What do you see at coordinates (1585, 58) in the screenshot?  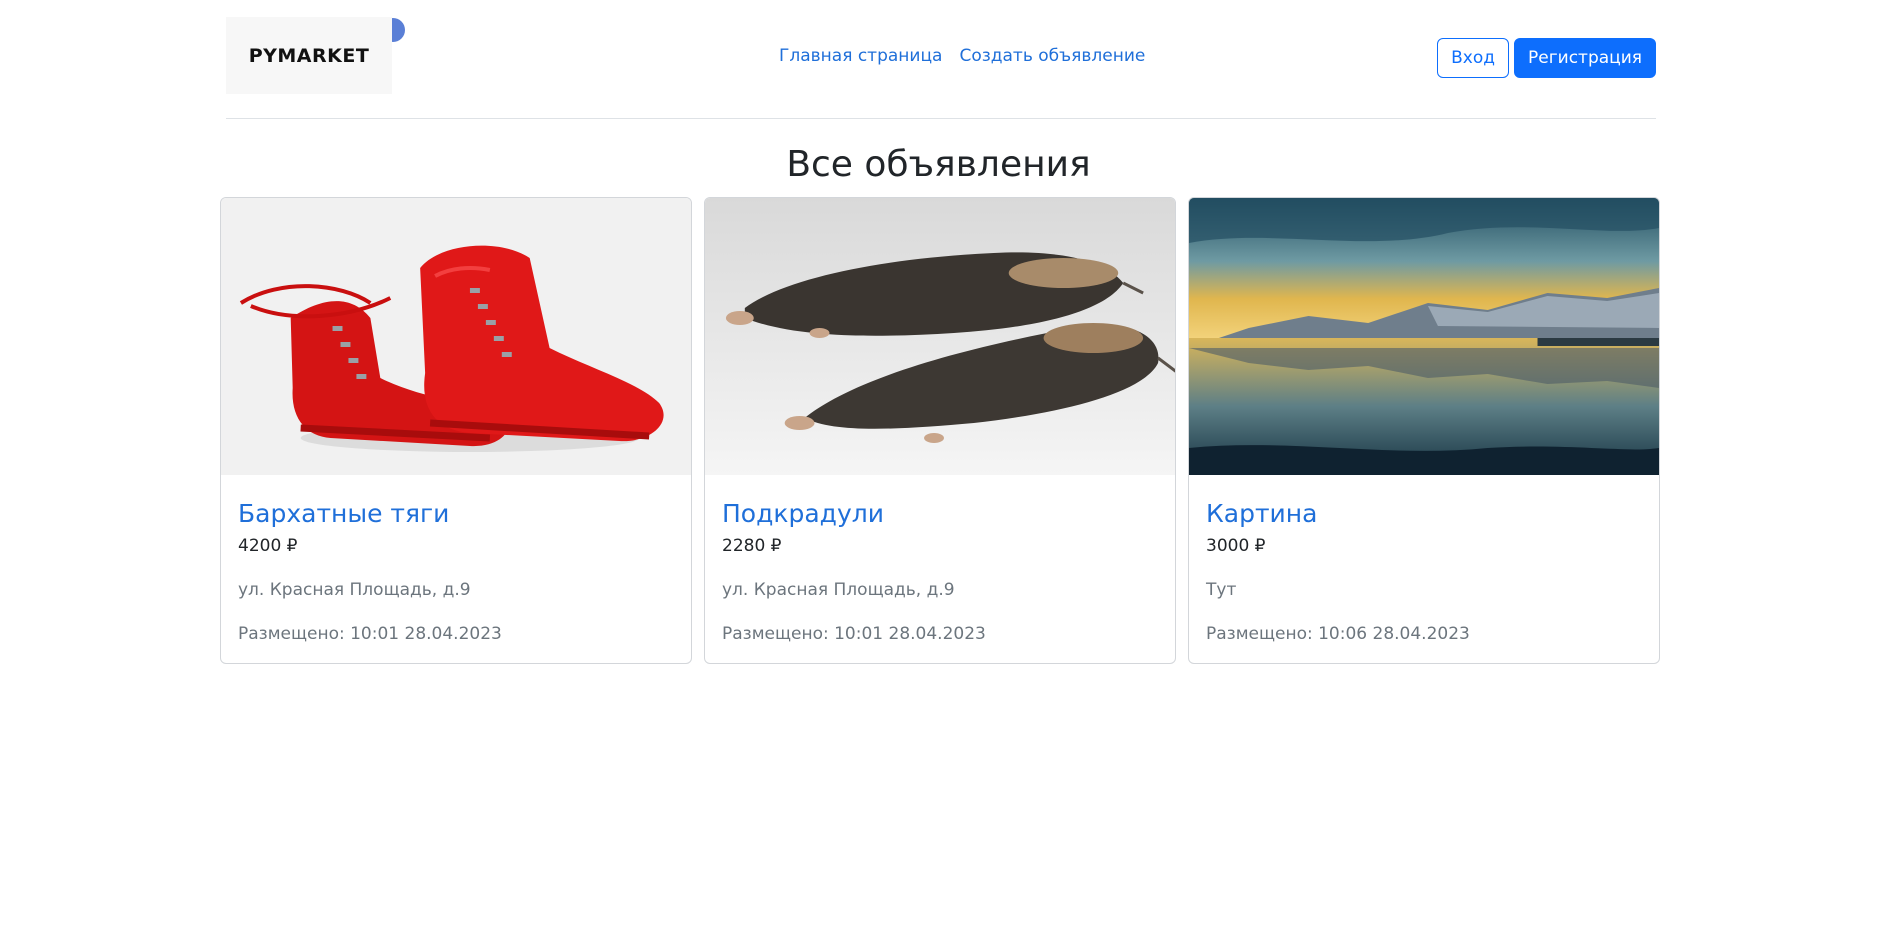 I see `register-button: Регистрация` at bounding box center [1585, 58].